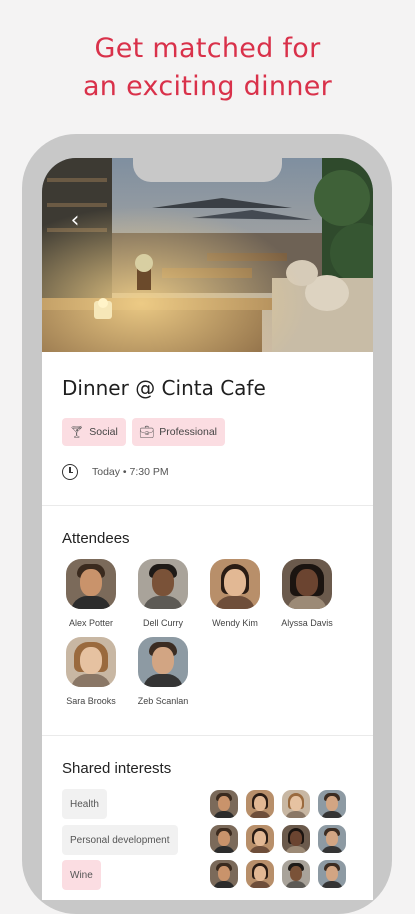 Image resolution: width=415 pixels, height=914 pixels. I want to click on headline: Get matched for an exciting dinner, so click(207, 68).